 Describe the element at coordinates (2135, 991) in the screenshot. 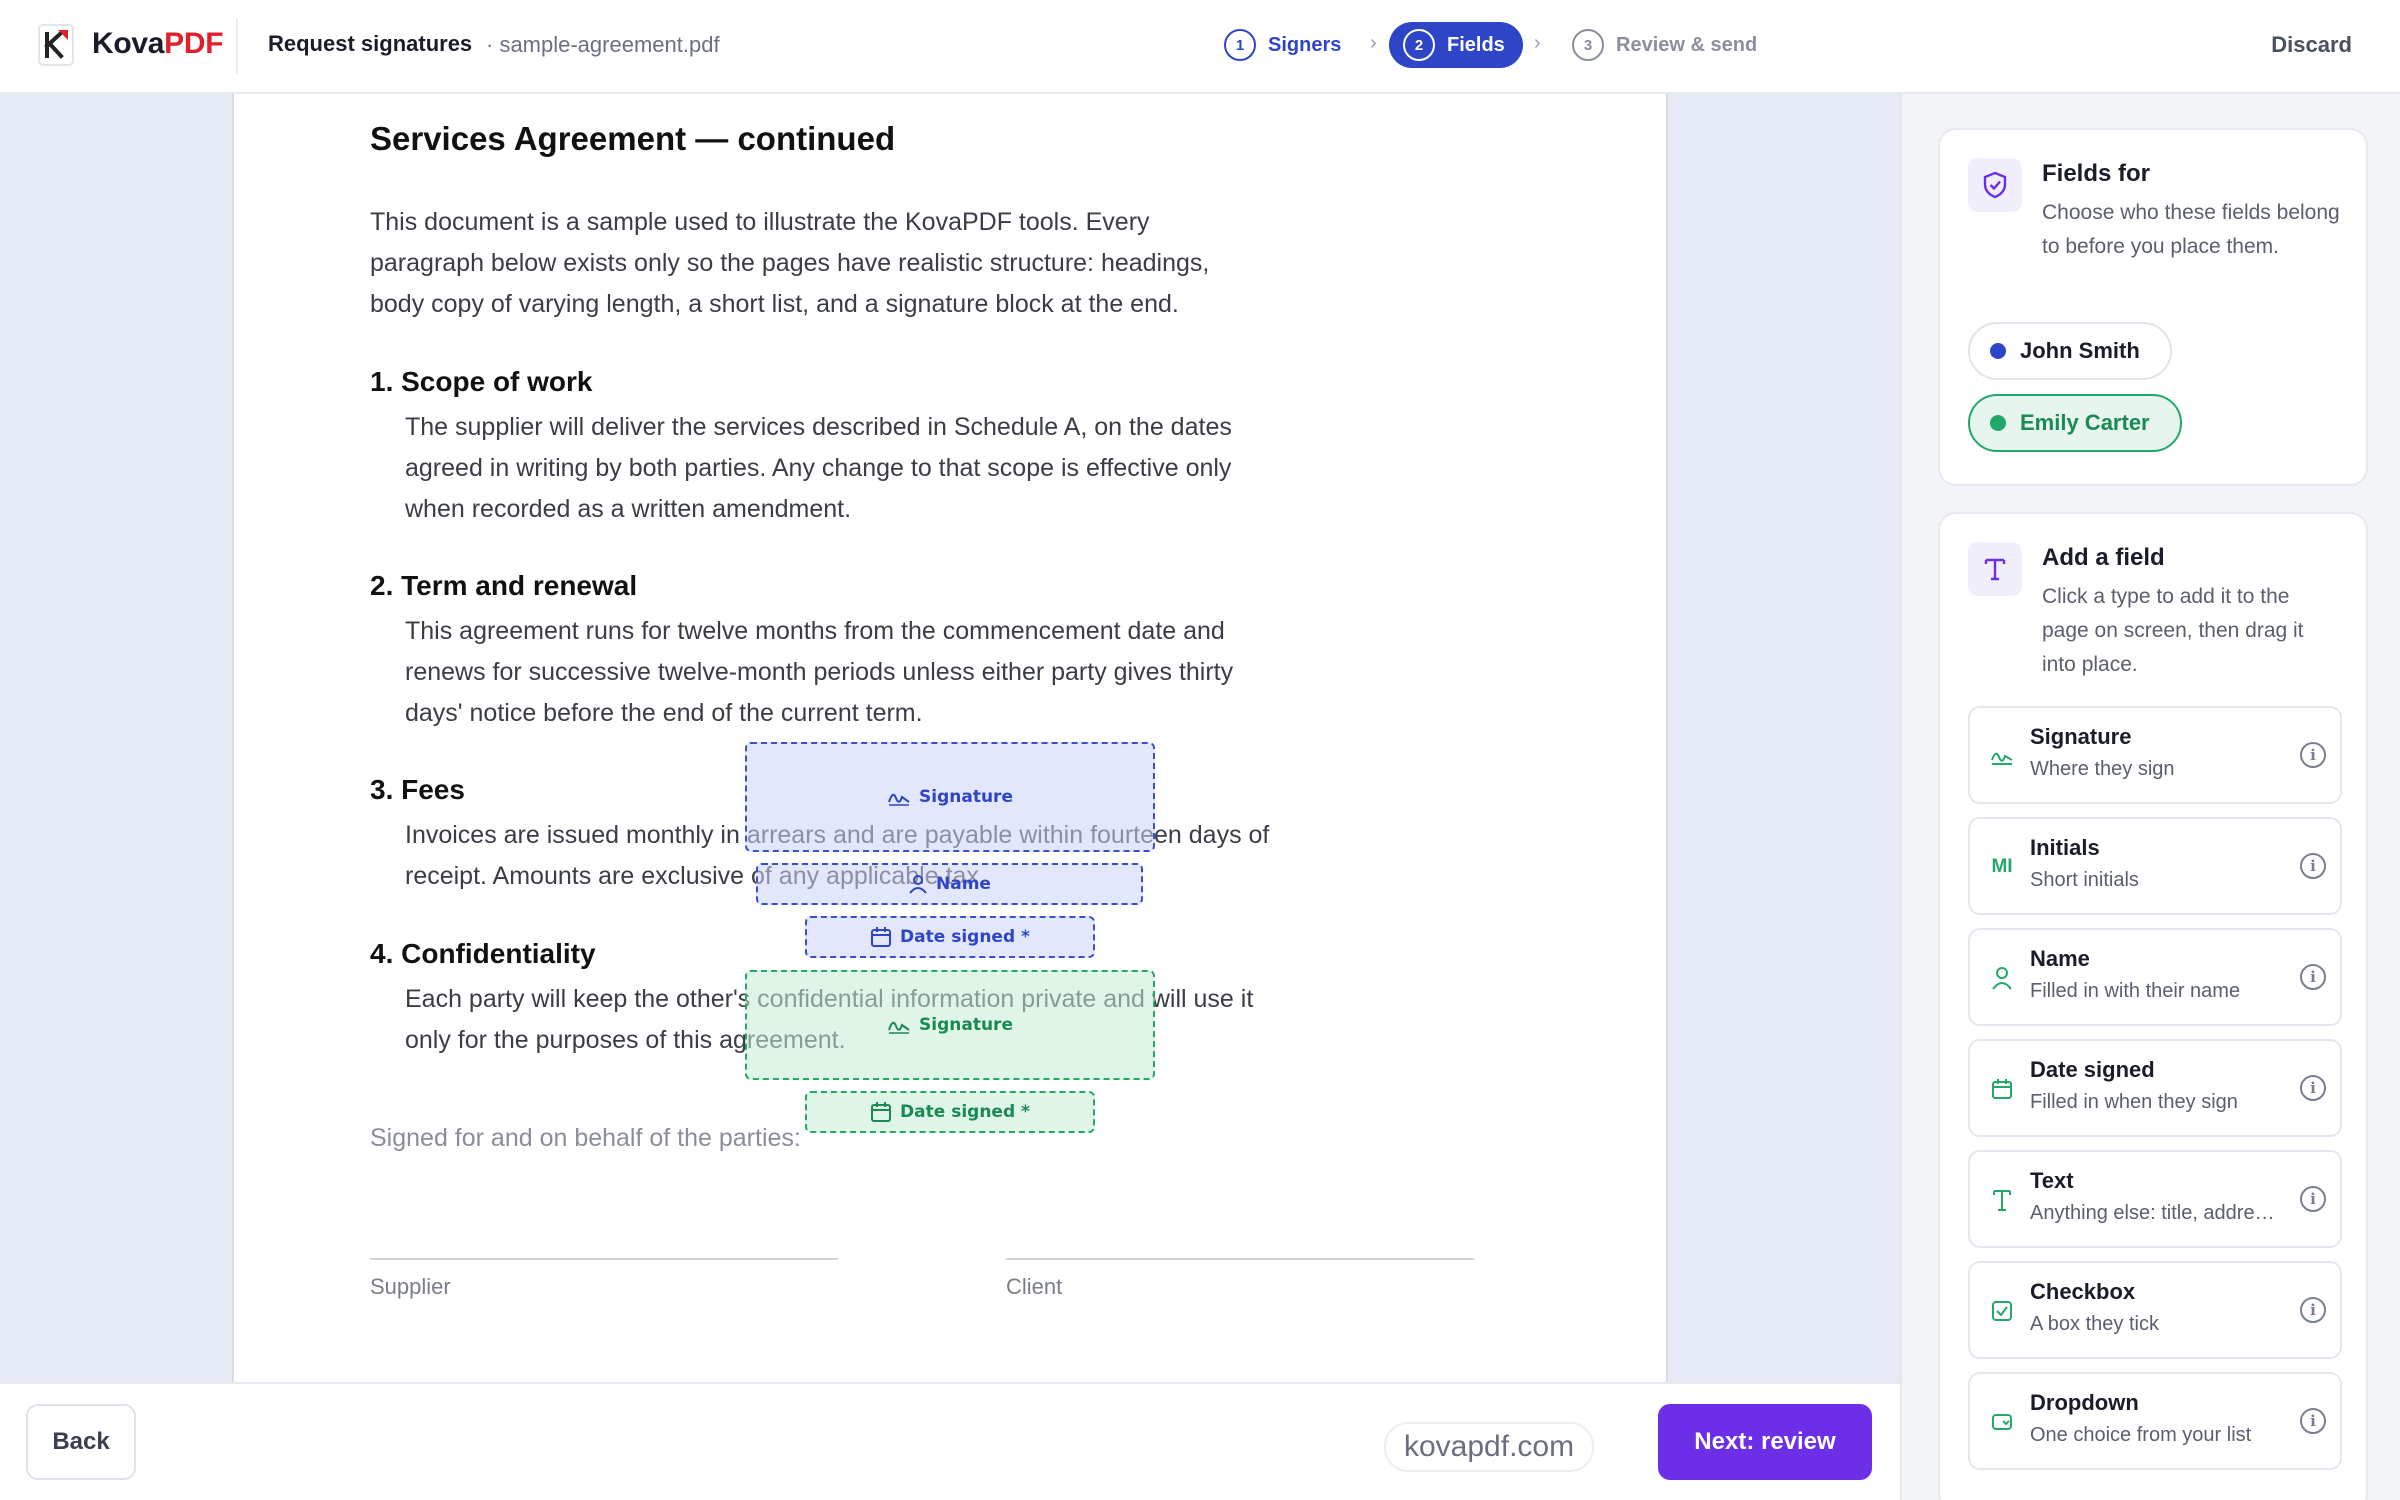

I see `field-type-description: Filled in with their name` at that location.